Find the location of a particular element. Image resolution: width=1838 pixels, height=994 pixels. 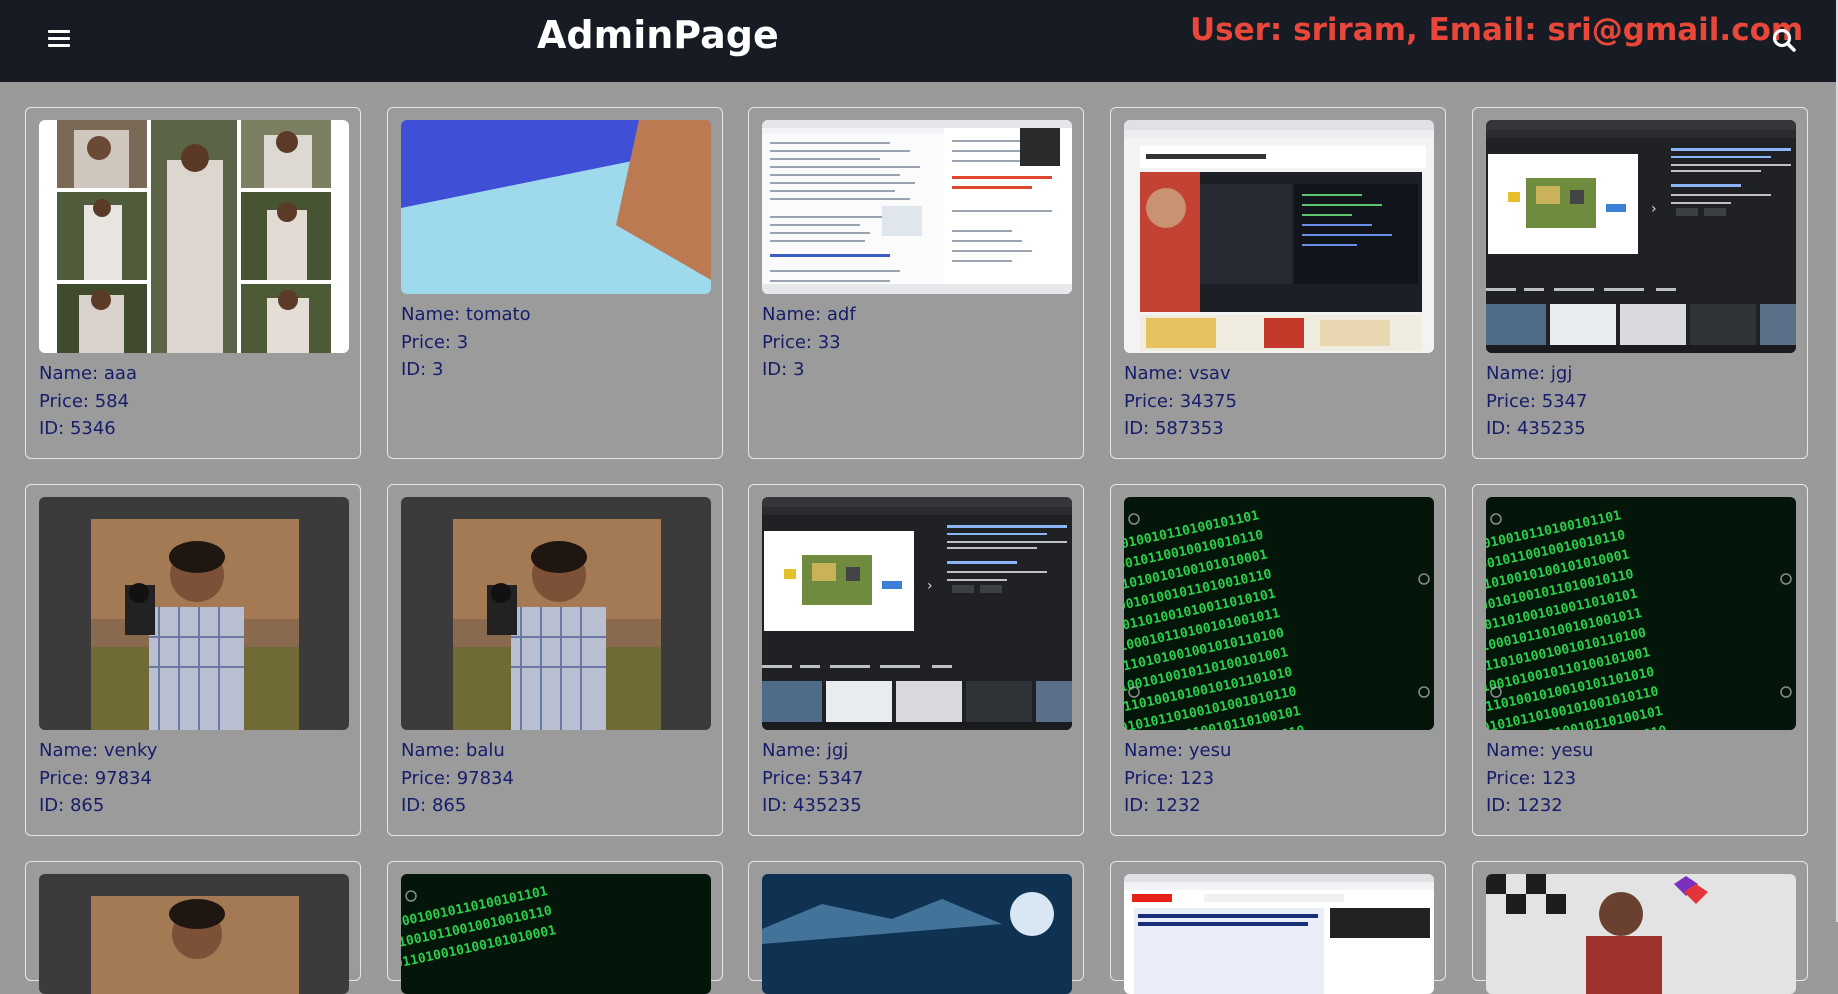

product-card: Name: venky Price: 97834 ID: 865 is located at coordinates (193, 660).